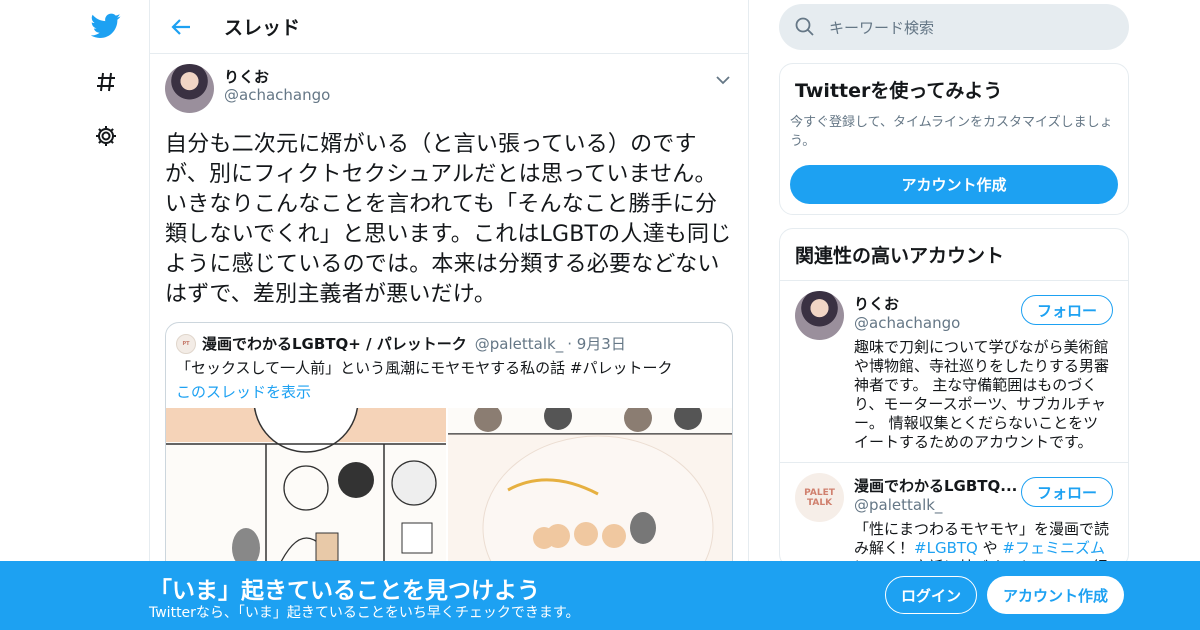 The height and width of the screenshot is (630, 1200). What do you see at coordinates (951, 132) in the screenshot?
I see `signup-card-subtitle: 今すぐ登録して、タイムラインをカスタマイズしましょう。` at bounding box center [951, 132].